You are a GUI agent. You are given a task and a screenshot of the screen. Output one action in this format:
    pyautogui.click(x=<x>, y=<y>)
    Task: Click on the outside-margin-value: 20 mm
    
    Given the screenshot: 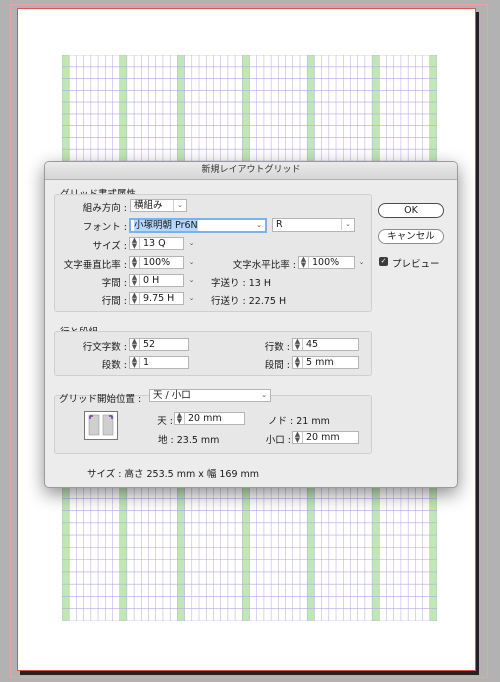 What is the action you would take?
    pyautogui.click(x=323, y=437)
    